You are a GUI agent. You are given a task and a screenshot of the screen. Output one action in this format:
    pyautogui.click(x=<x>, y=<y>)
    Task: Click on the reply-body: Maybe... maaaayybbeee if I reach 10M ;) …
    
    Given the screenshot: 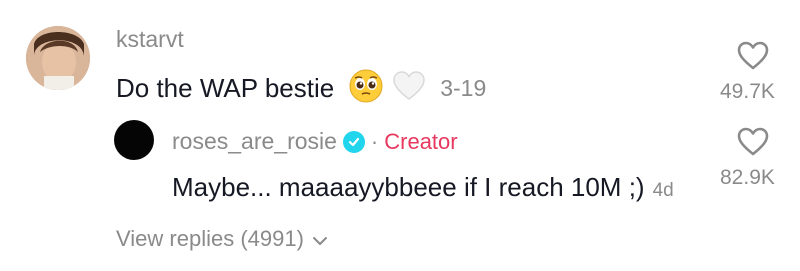 What is the action you would take?
    pyautogui.click(x=423, y=187)
    